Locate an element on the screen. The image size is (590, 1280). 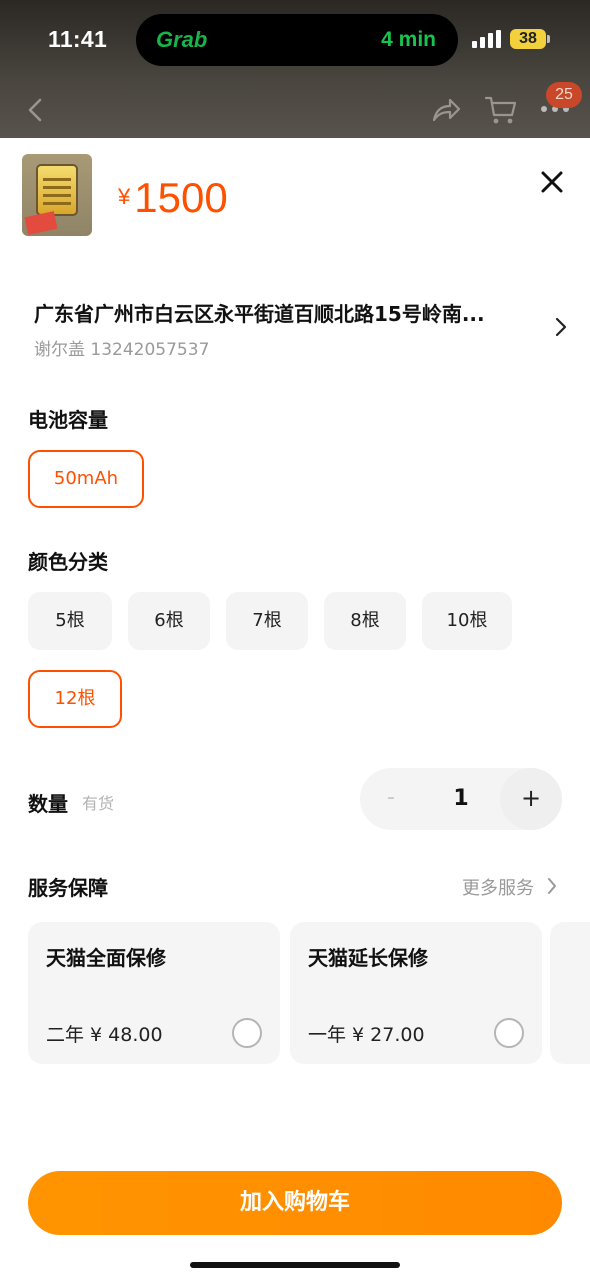
background-page-header: 11:41 Grab 4 min 38 25 is located at coordinates (295, 69).